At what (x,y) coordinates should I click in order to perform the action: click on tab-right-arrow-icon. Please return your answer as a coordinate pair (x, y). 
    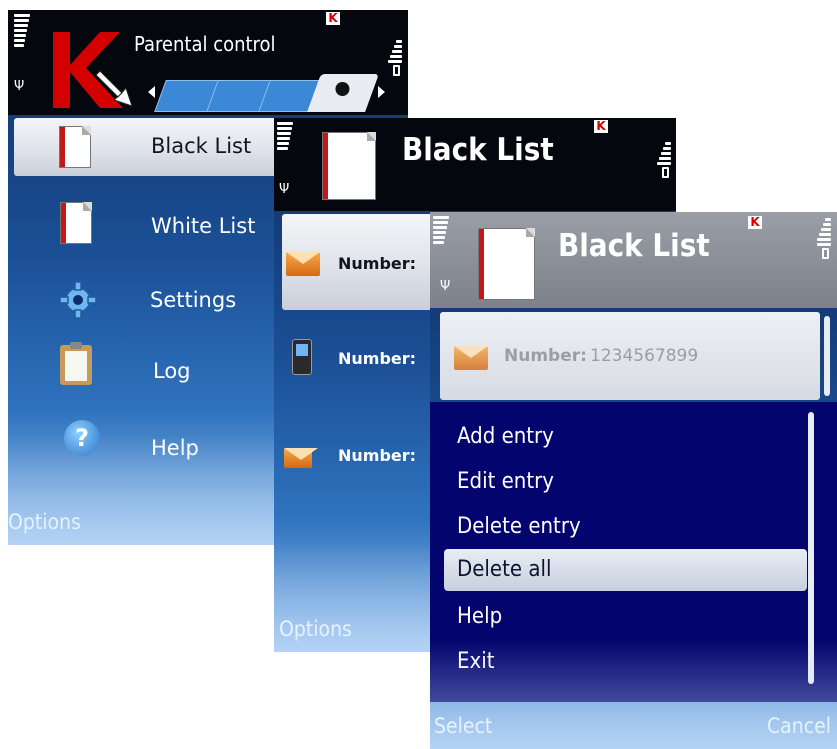
    Looking at the image, I should click on (381, 92).